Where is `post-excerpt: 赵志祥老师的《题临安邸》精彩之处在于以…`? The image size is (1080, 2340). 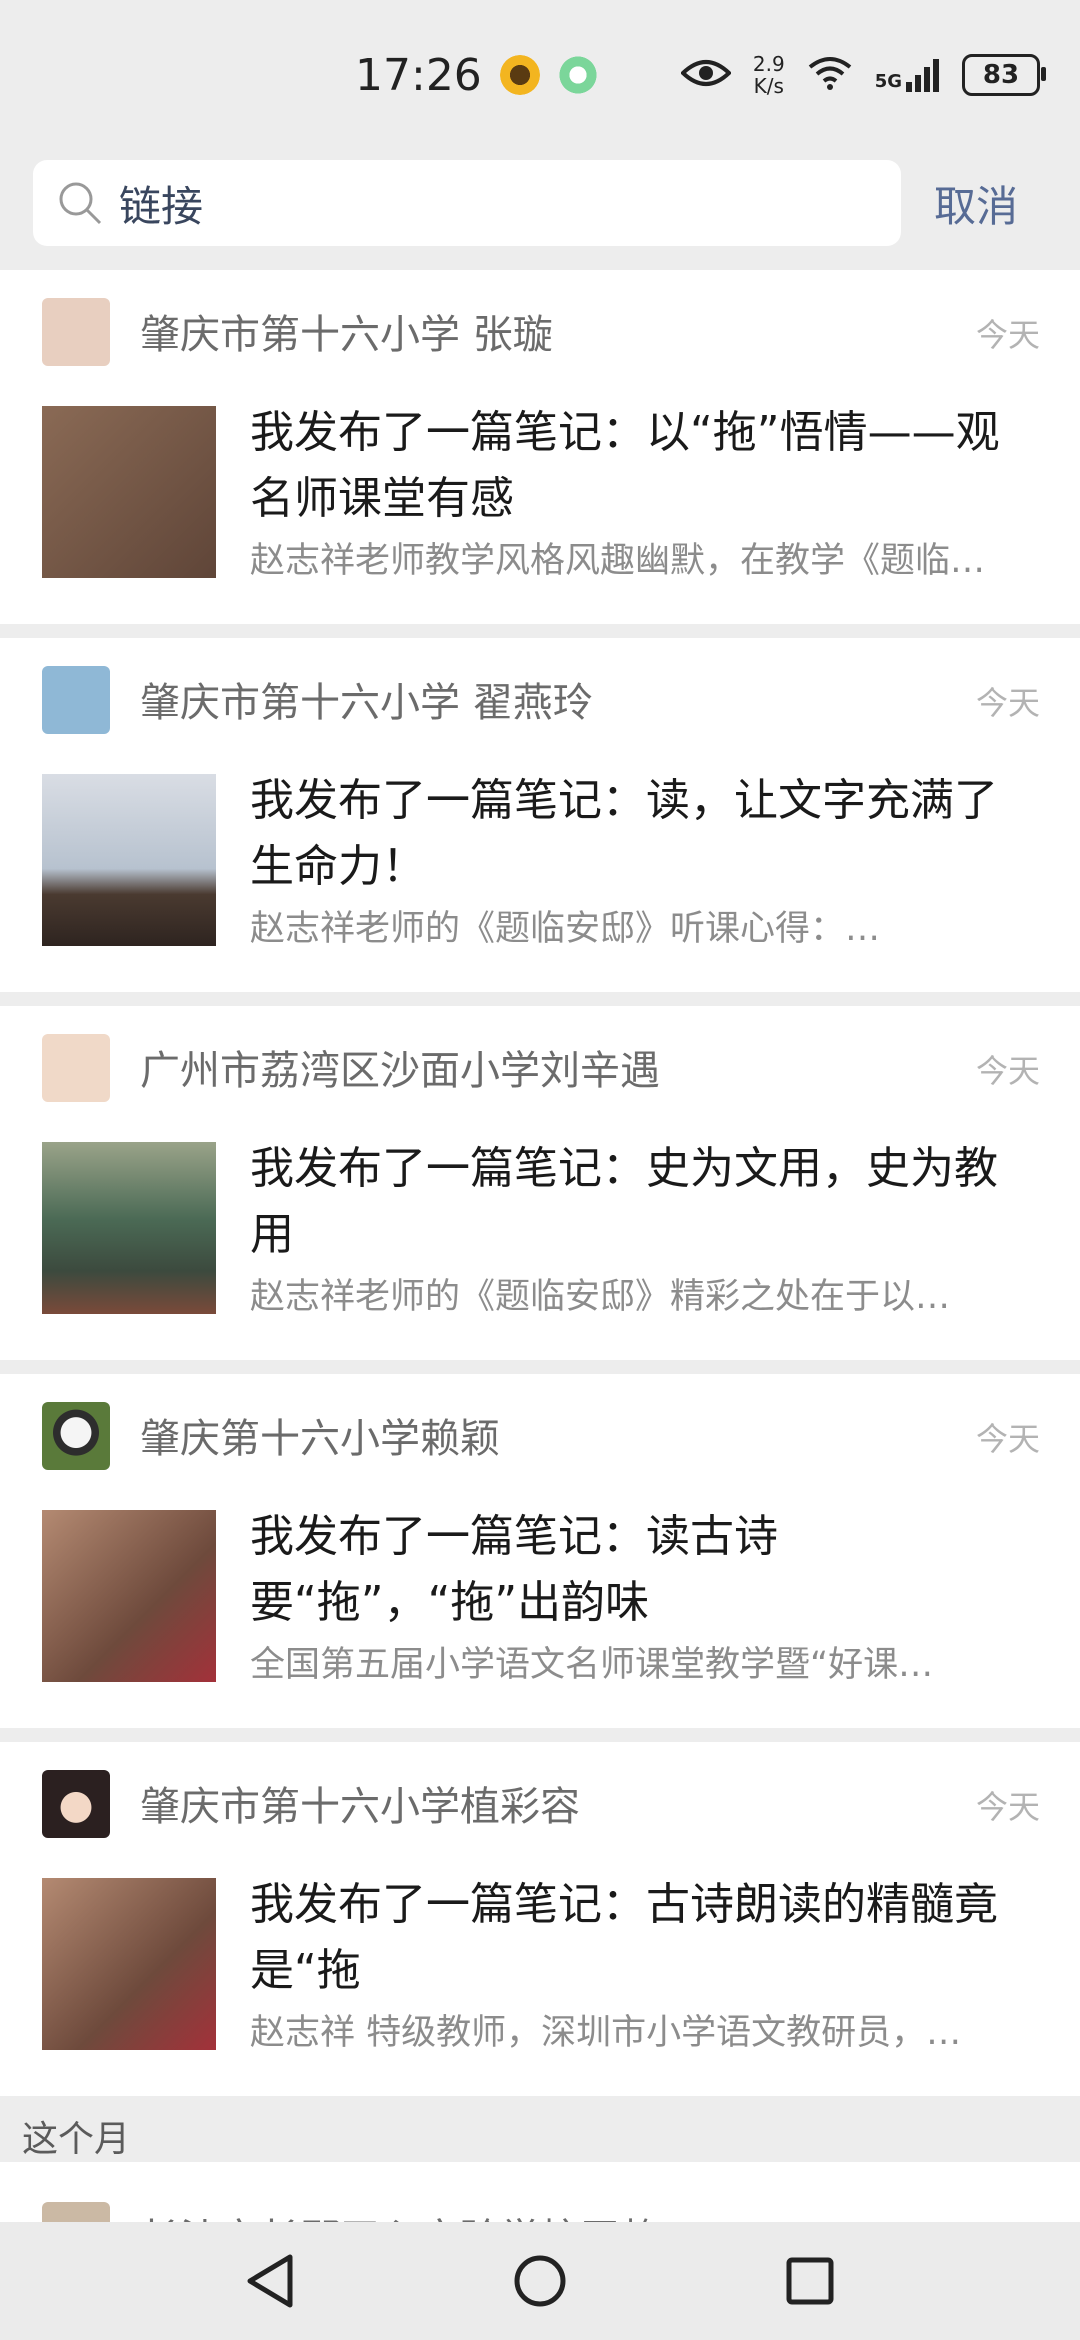 post-excerpt: 赵志祥老师的《题临安邸》精彩之处在于以… is located at coordinates (600, 1297).